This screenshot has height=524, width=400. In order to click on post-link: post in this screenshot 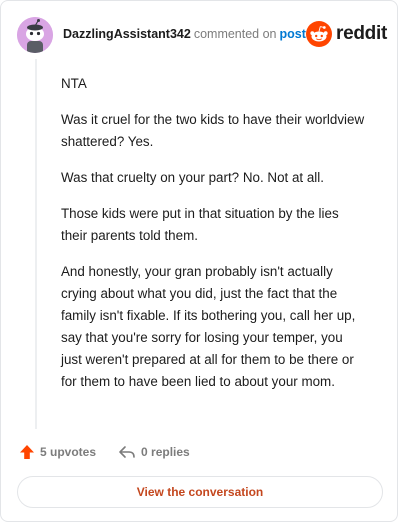, I will do `click(293, 34)`.